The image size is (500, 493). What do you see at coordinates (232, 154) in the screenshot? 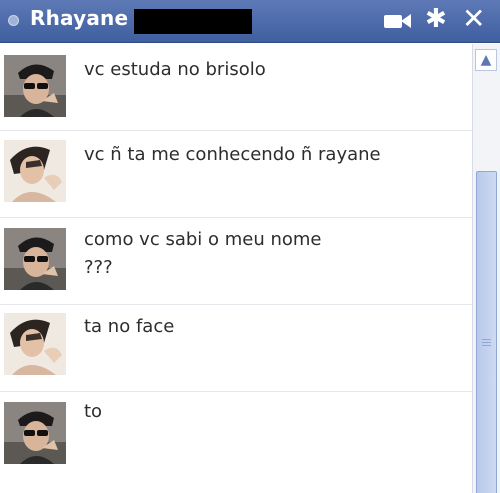
I see `message-text: vc ñ ta me conhecendo ñ rayane` at bounding box center [232, 154].